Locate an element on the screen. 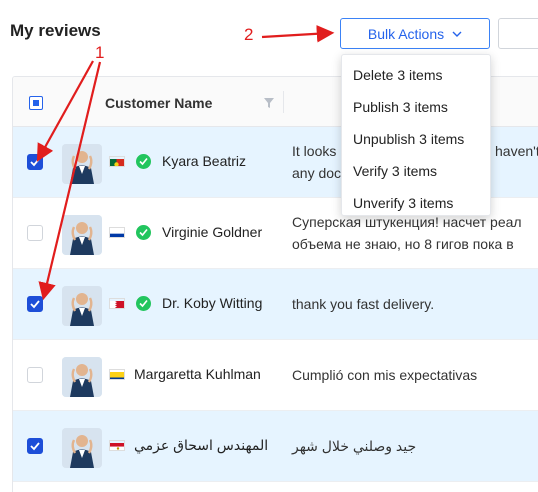  review-text-line: جيد وصلني خلال شهر is located at coordinates (354, 446).